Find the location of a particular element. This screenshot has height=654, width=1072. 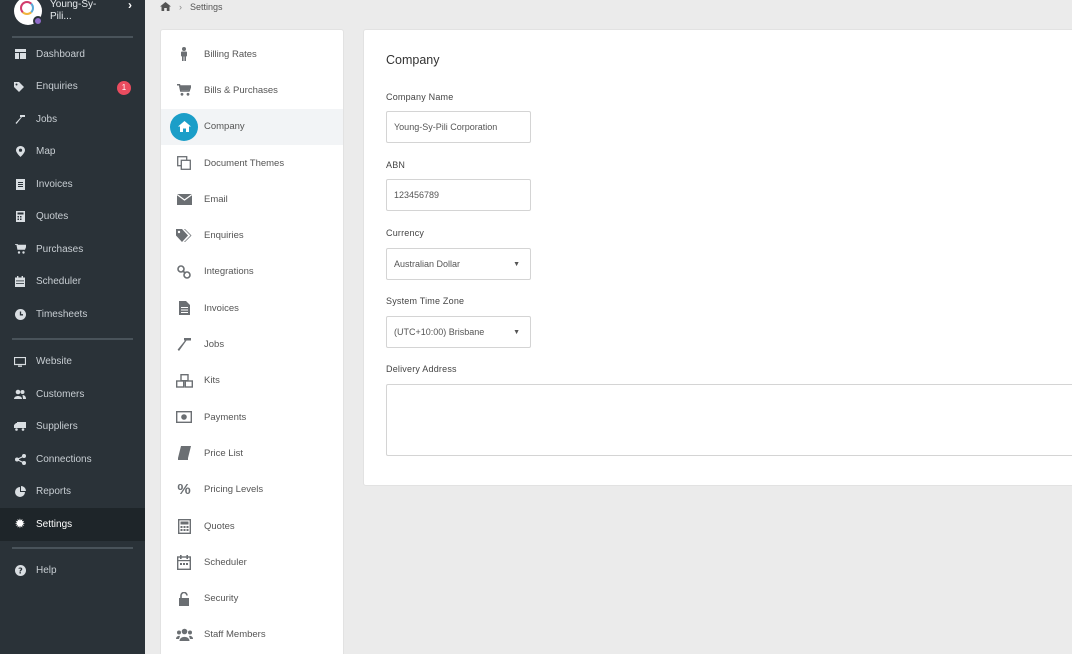

company-name-label: Company Name is located at coordinates (420, 97).